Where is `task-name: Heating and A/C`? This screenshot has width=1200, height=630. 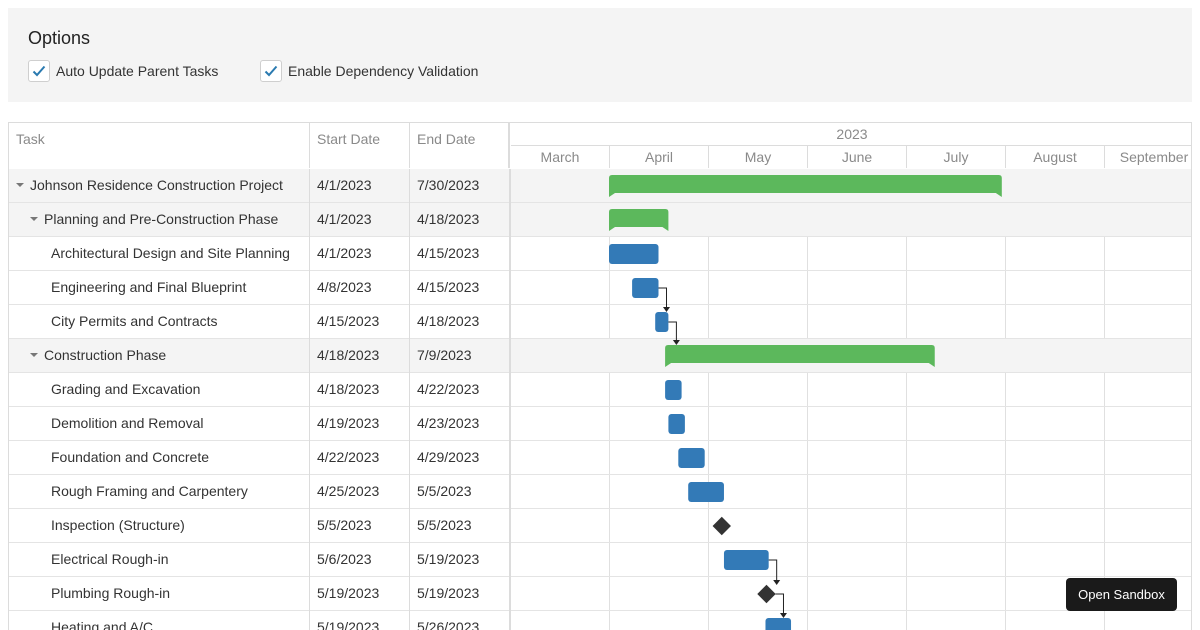 task-name: Heating and A/C is located at coordinates (102, 624).